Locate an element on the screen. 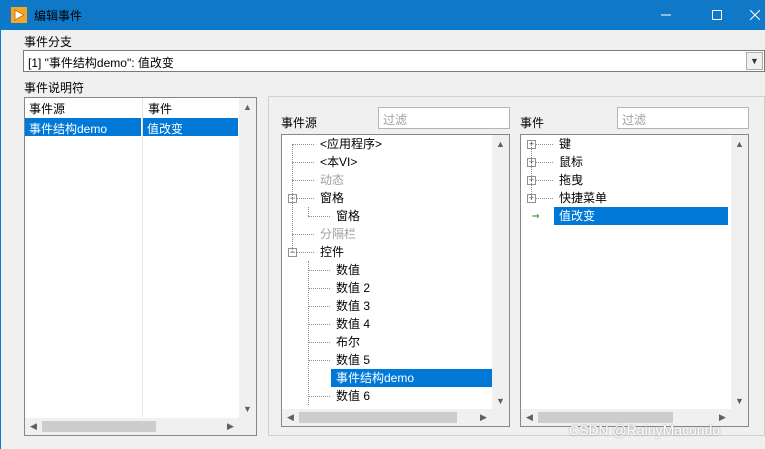 Image resolution: width=765 pixels, height=449 pixels. event-source-tree-item: 动态 is located at coordinates (387, 180).